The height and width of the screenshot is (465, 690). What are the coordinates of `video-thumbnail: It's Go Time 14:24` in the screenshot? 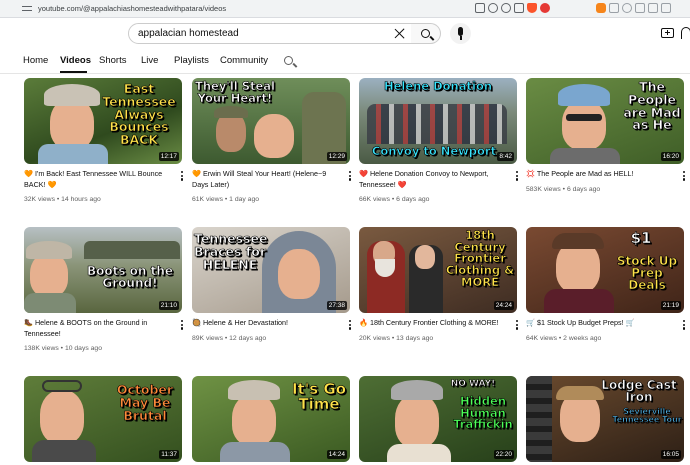 It's located at (271, 419).